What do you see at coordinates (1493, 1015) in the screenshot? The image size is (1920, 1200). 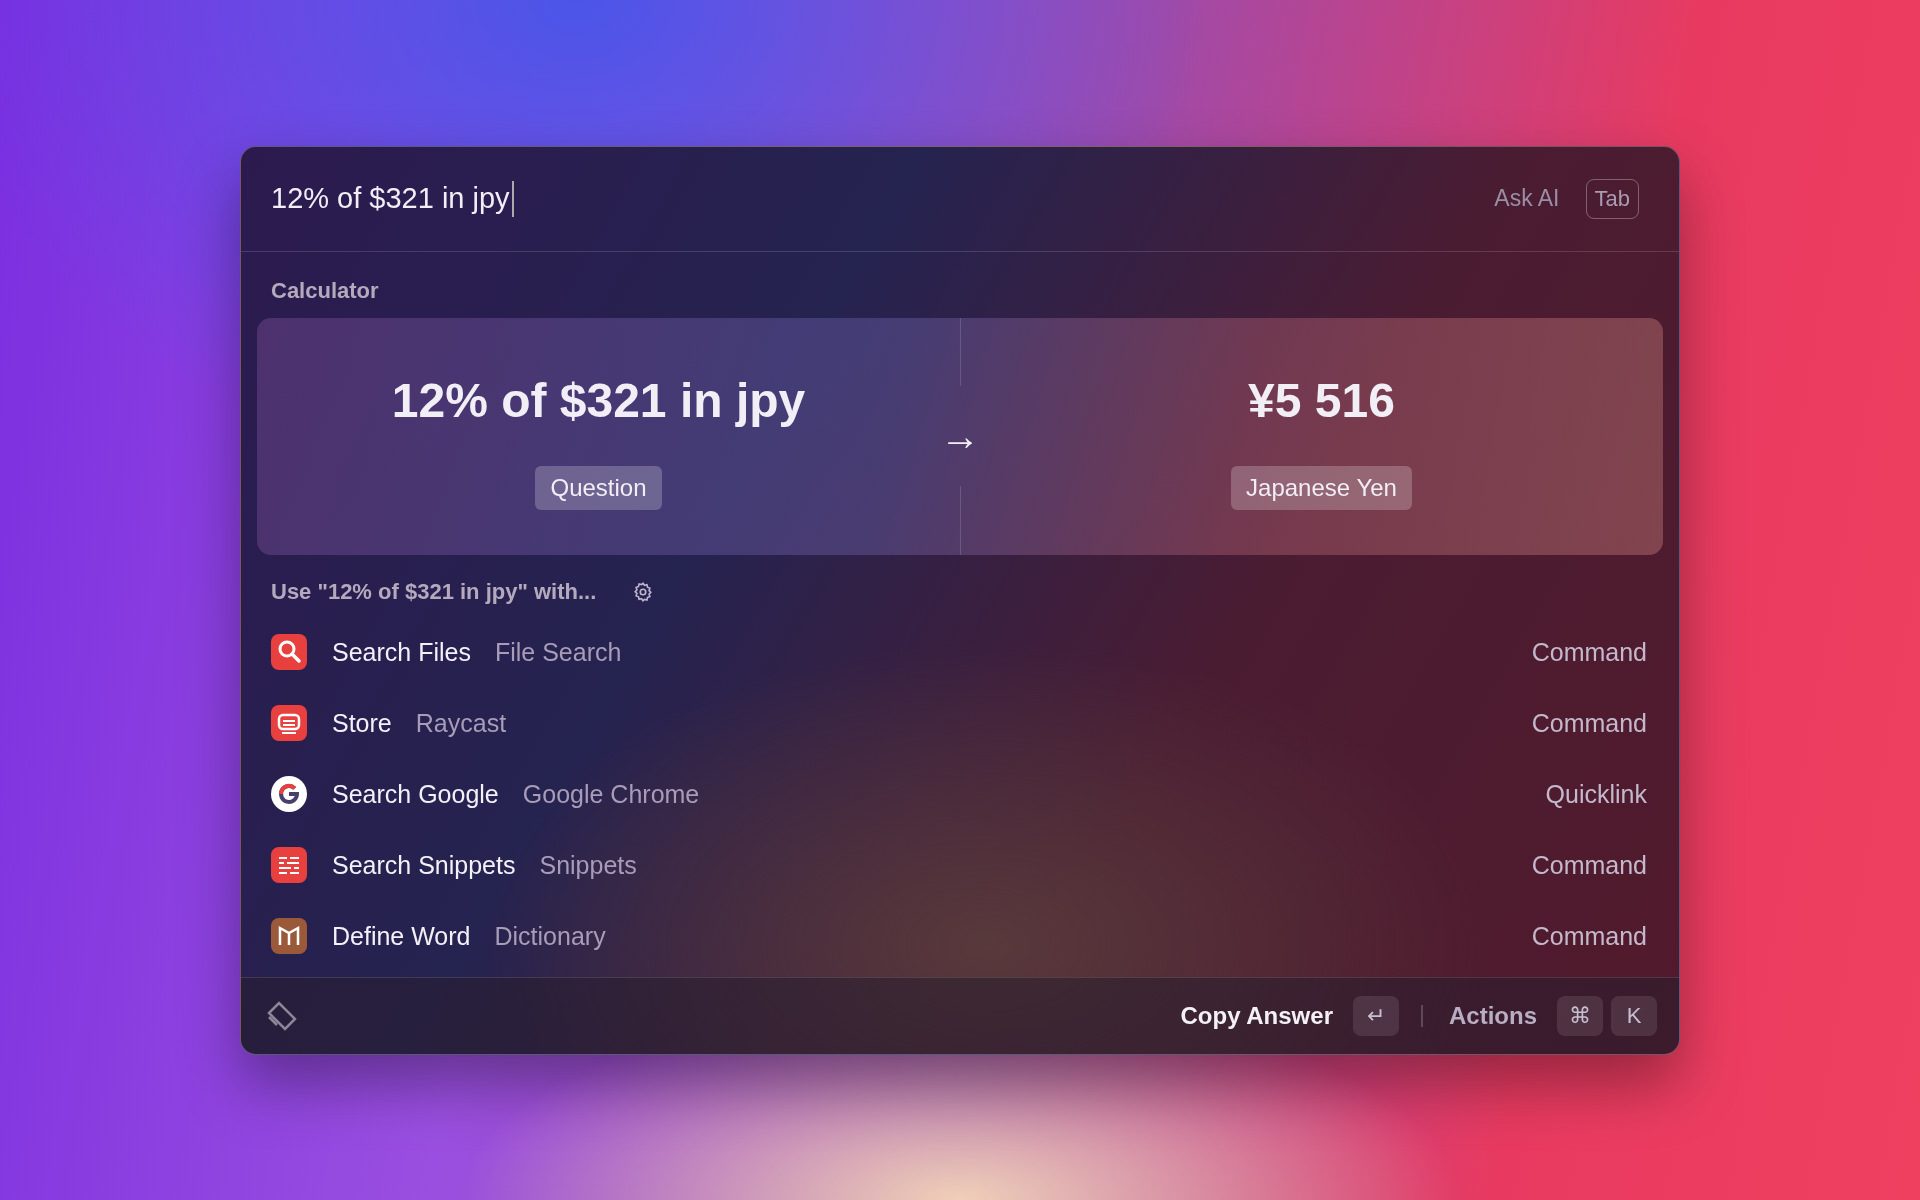 I see `actions-button: Actions` at bounding box center [1493, 1015].